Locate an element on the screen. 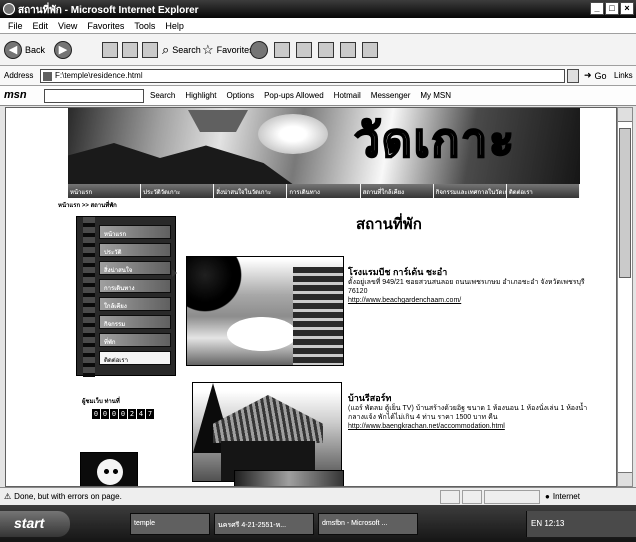 This screenshot has width=636, height=542. internet-zone-icon: ● is located at coordinates (547, 496).